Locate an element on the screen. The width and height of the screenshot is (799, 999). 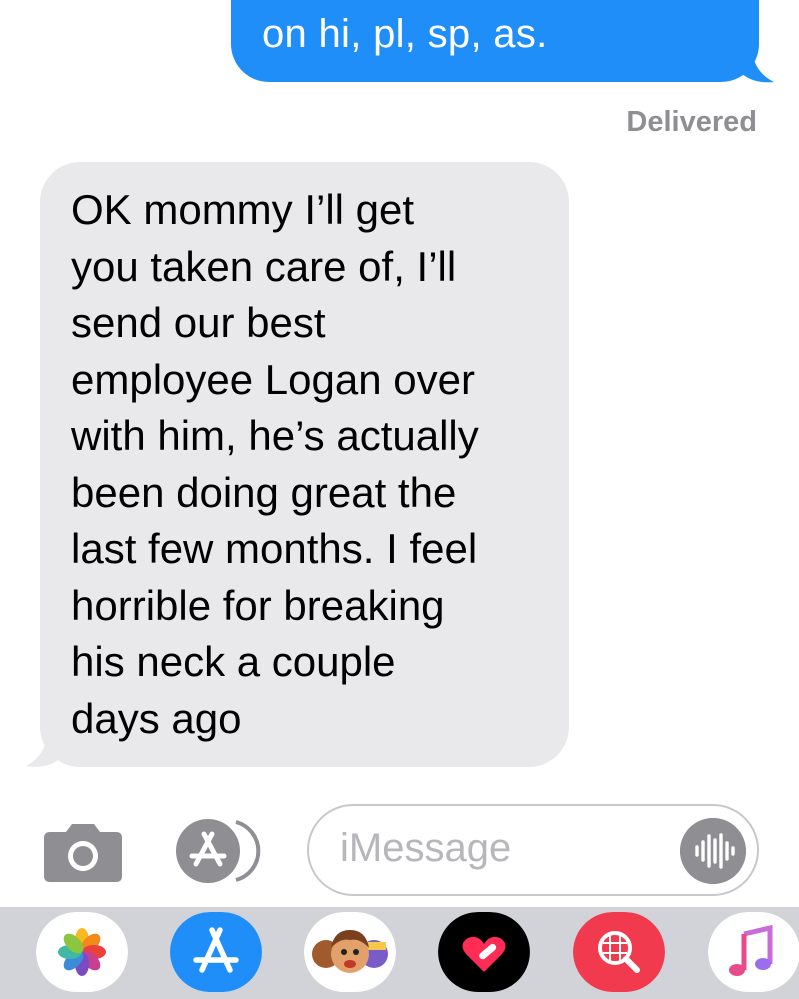
images-search-icon is located at coordinates (619, 952).